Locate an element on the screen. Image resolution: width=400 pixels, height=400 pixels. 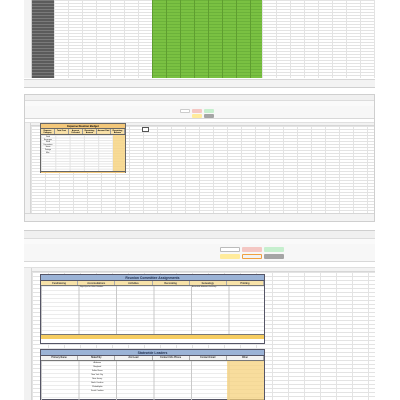
reunion-col-header: Genealogy is located at coordinates (208, 283).